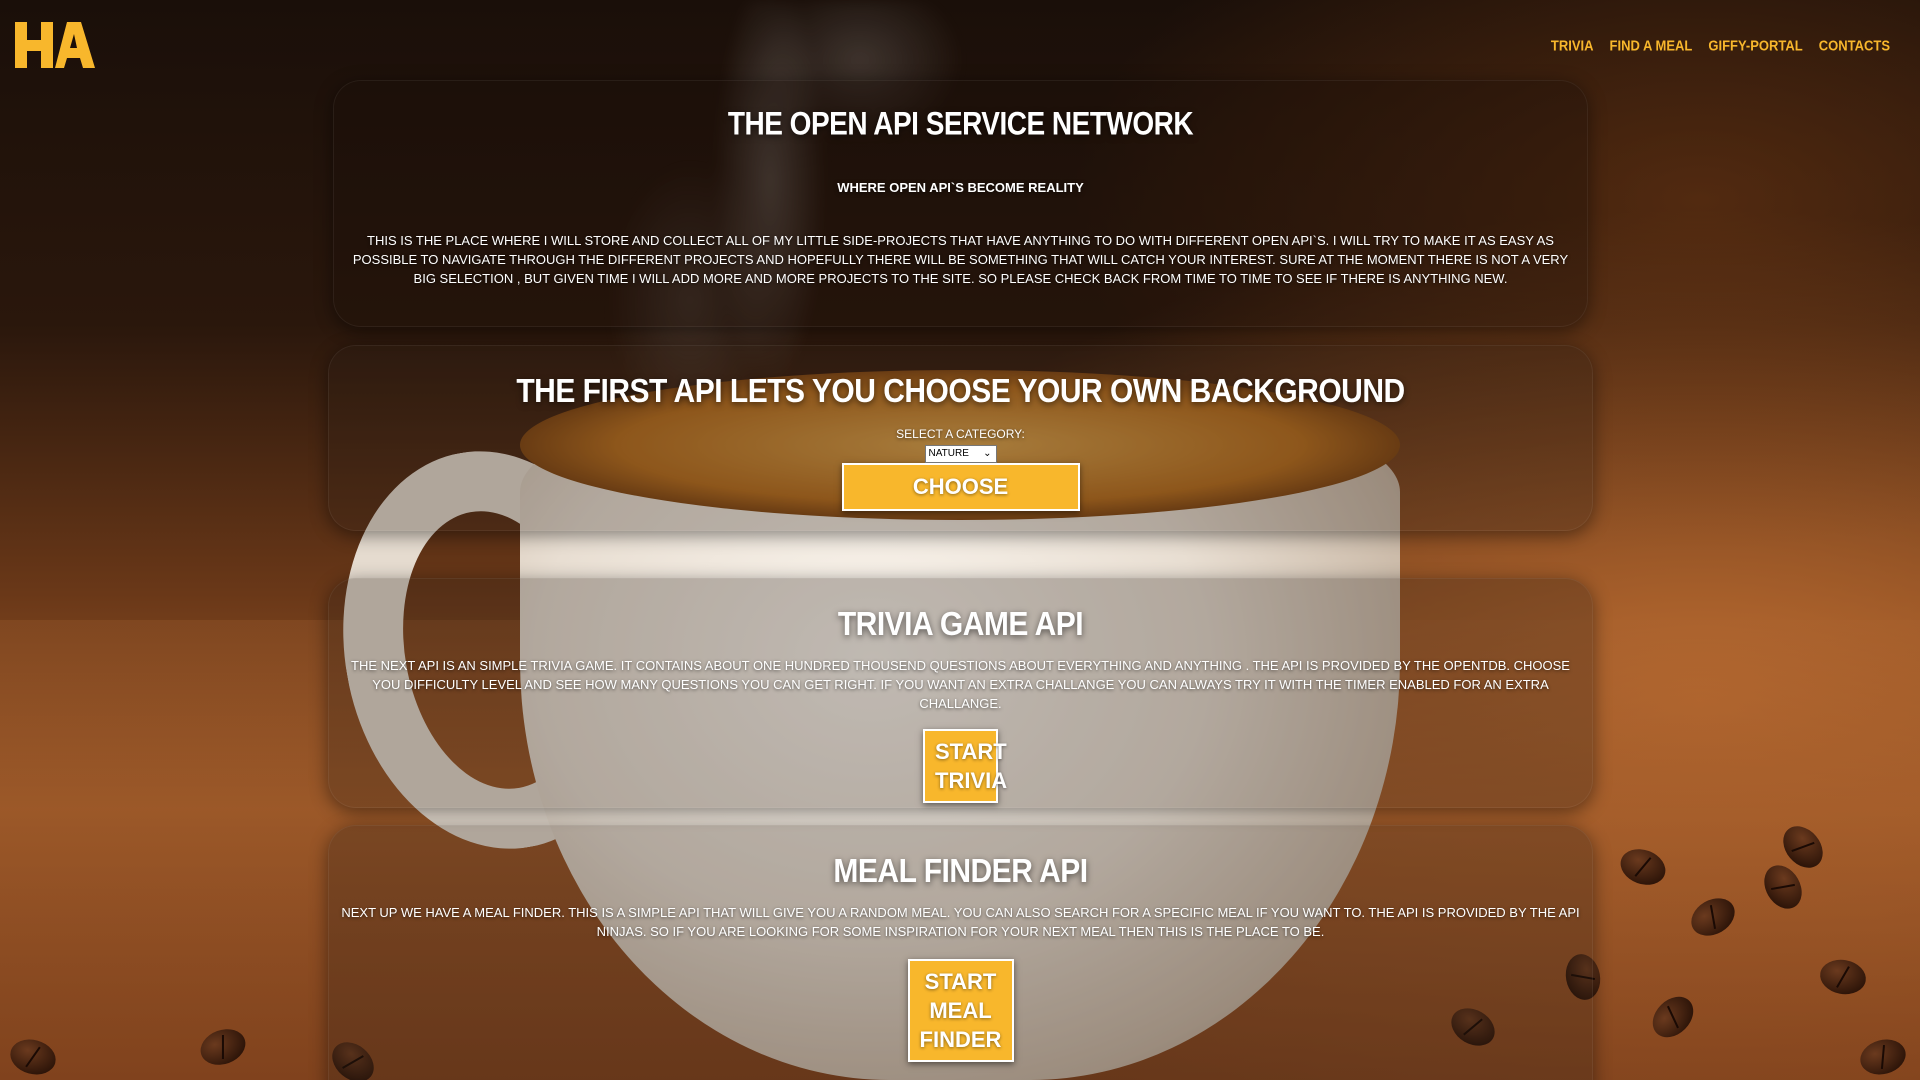  Describe the element at coordinates (960, 487) in the screenshot. I see `choose-button: Choose` at that location.